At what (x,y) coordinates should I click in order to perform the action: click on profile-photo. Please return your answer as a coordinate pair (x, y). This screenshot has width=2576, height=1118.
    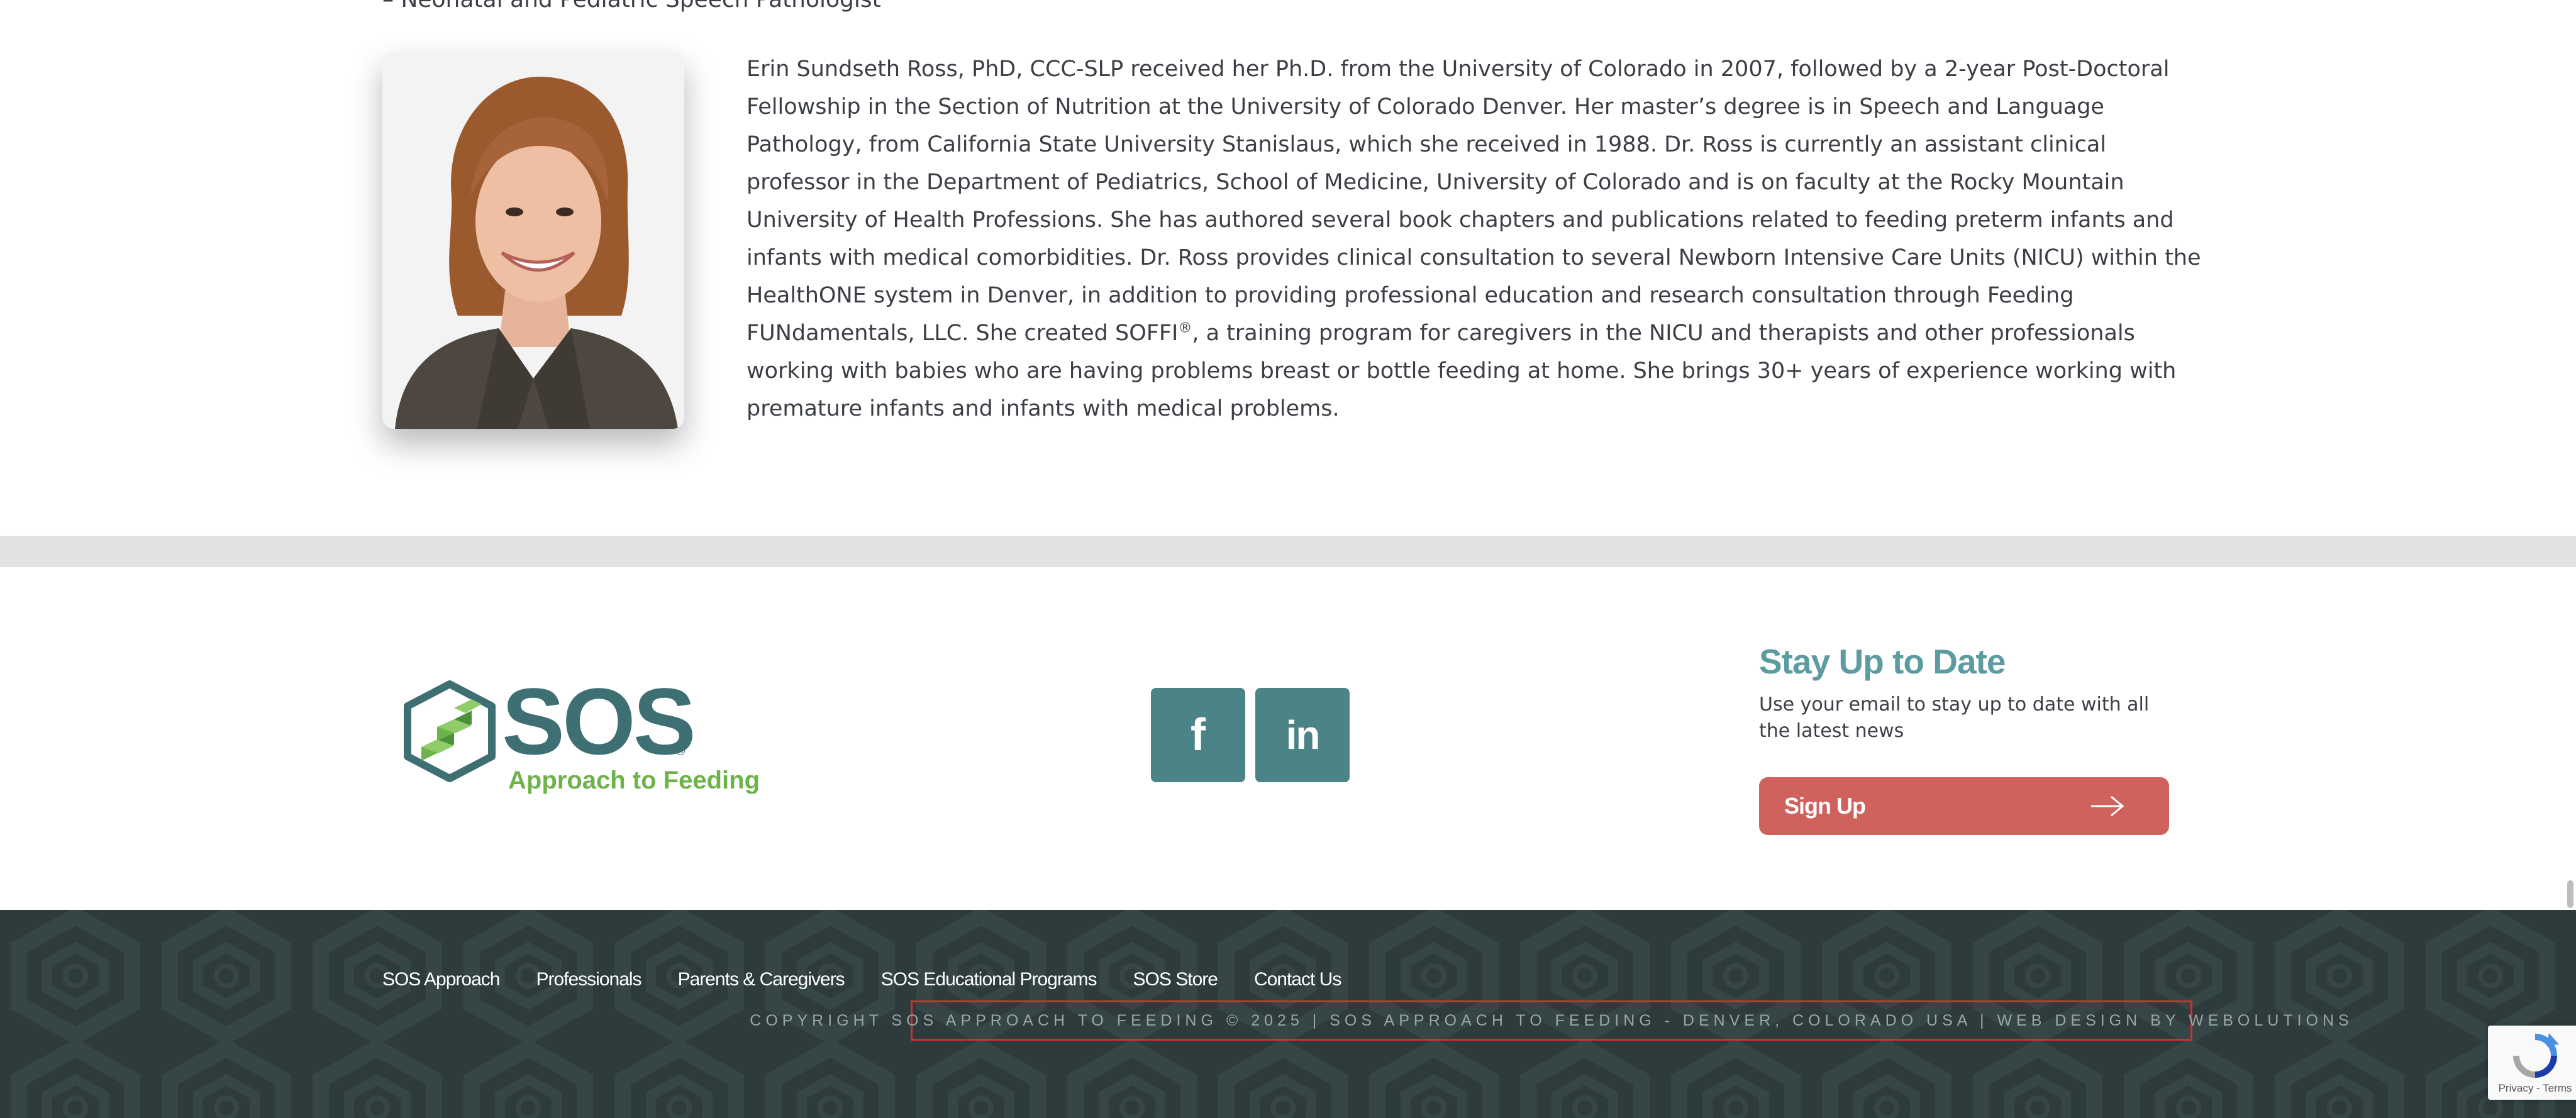
    Looking at the image, I should click on (533, 240).